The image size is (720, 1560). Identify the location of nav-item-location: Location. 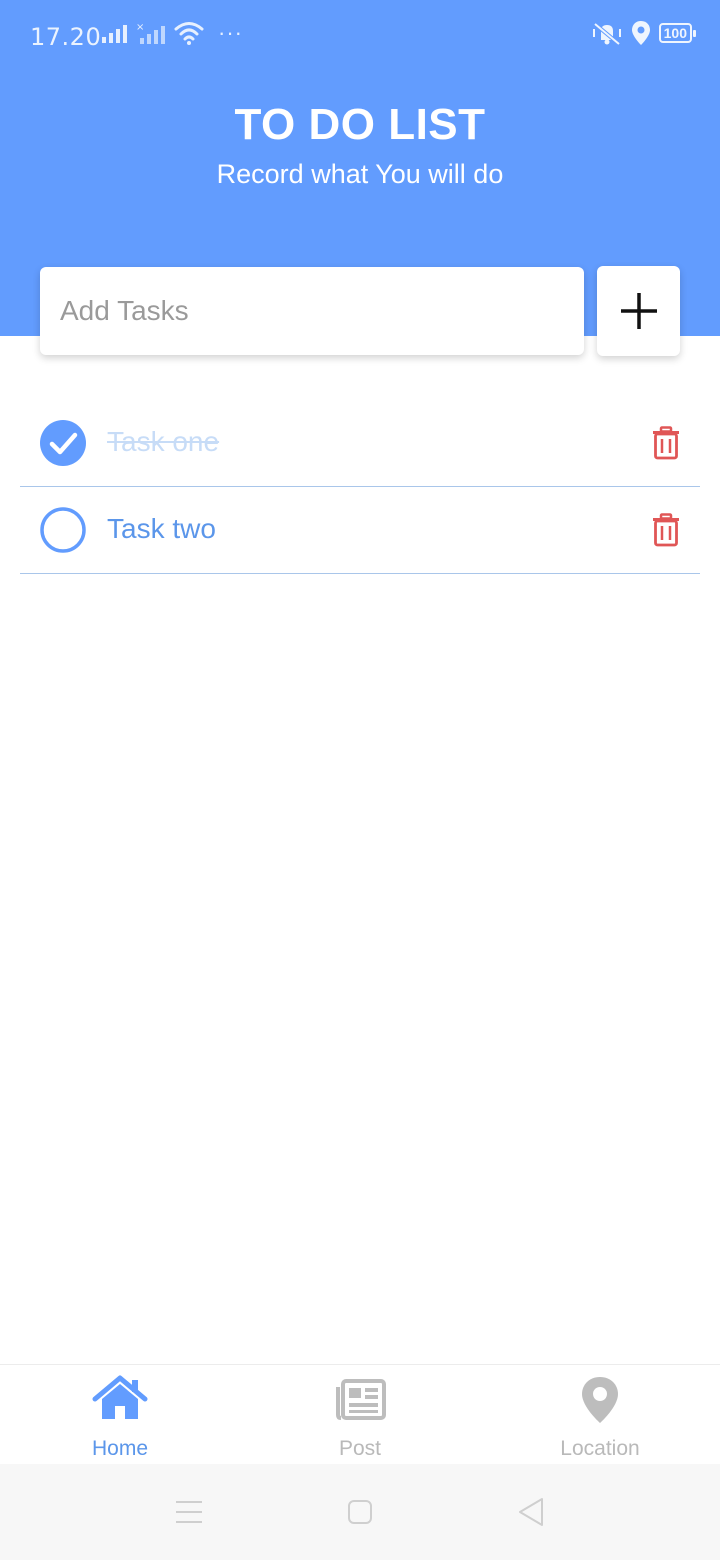
(600, 1414).